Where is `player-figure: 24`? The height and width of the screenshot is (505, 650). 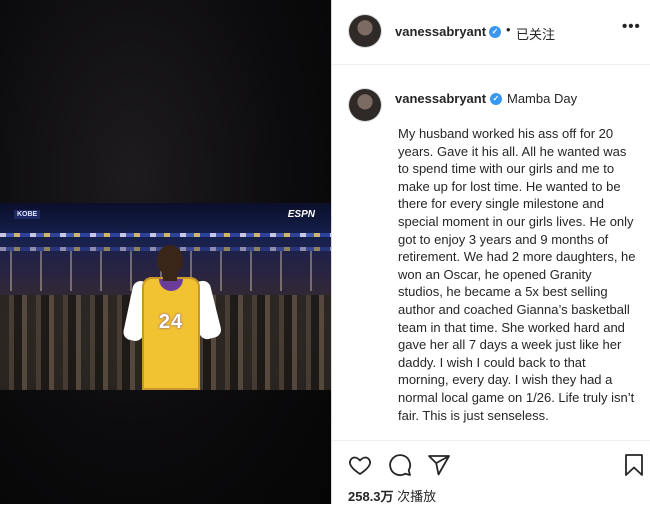
player-figure: 24 is located at coordinates (172, 317).